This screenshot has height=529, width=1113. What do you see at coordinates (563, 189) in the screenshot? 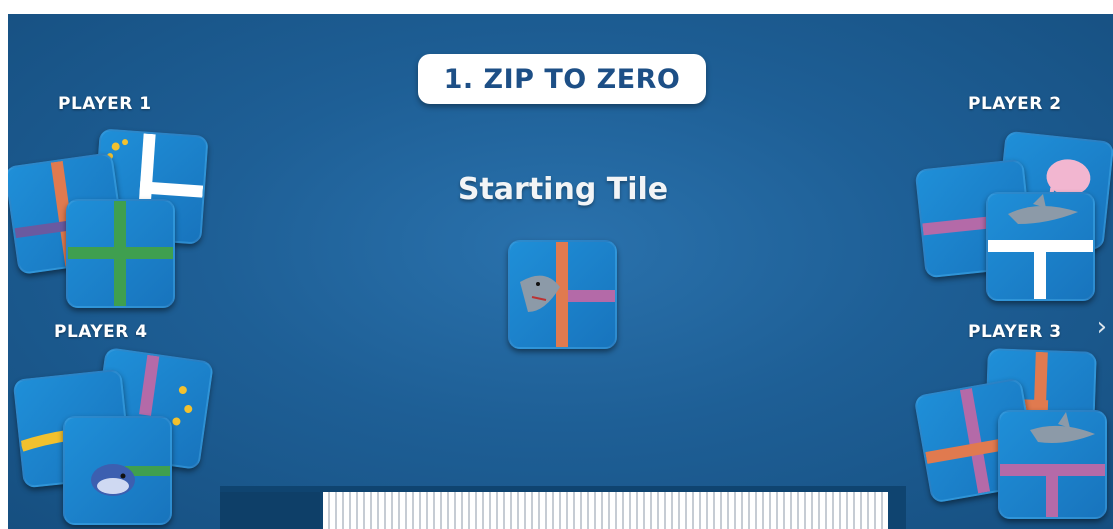
I see `starting-tile-label: Starting Tile` at bounding box center [563, 189].